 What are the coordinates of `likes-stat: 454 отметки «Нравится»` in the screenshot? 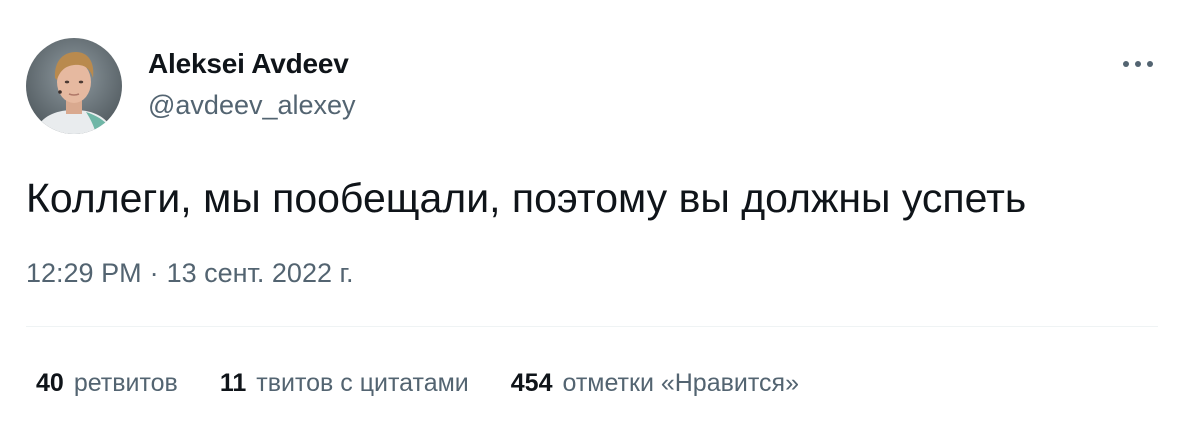 It's located at (655, 383).